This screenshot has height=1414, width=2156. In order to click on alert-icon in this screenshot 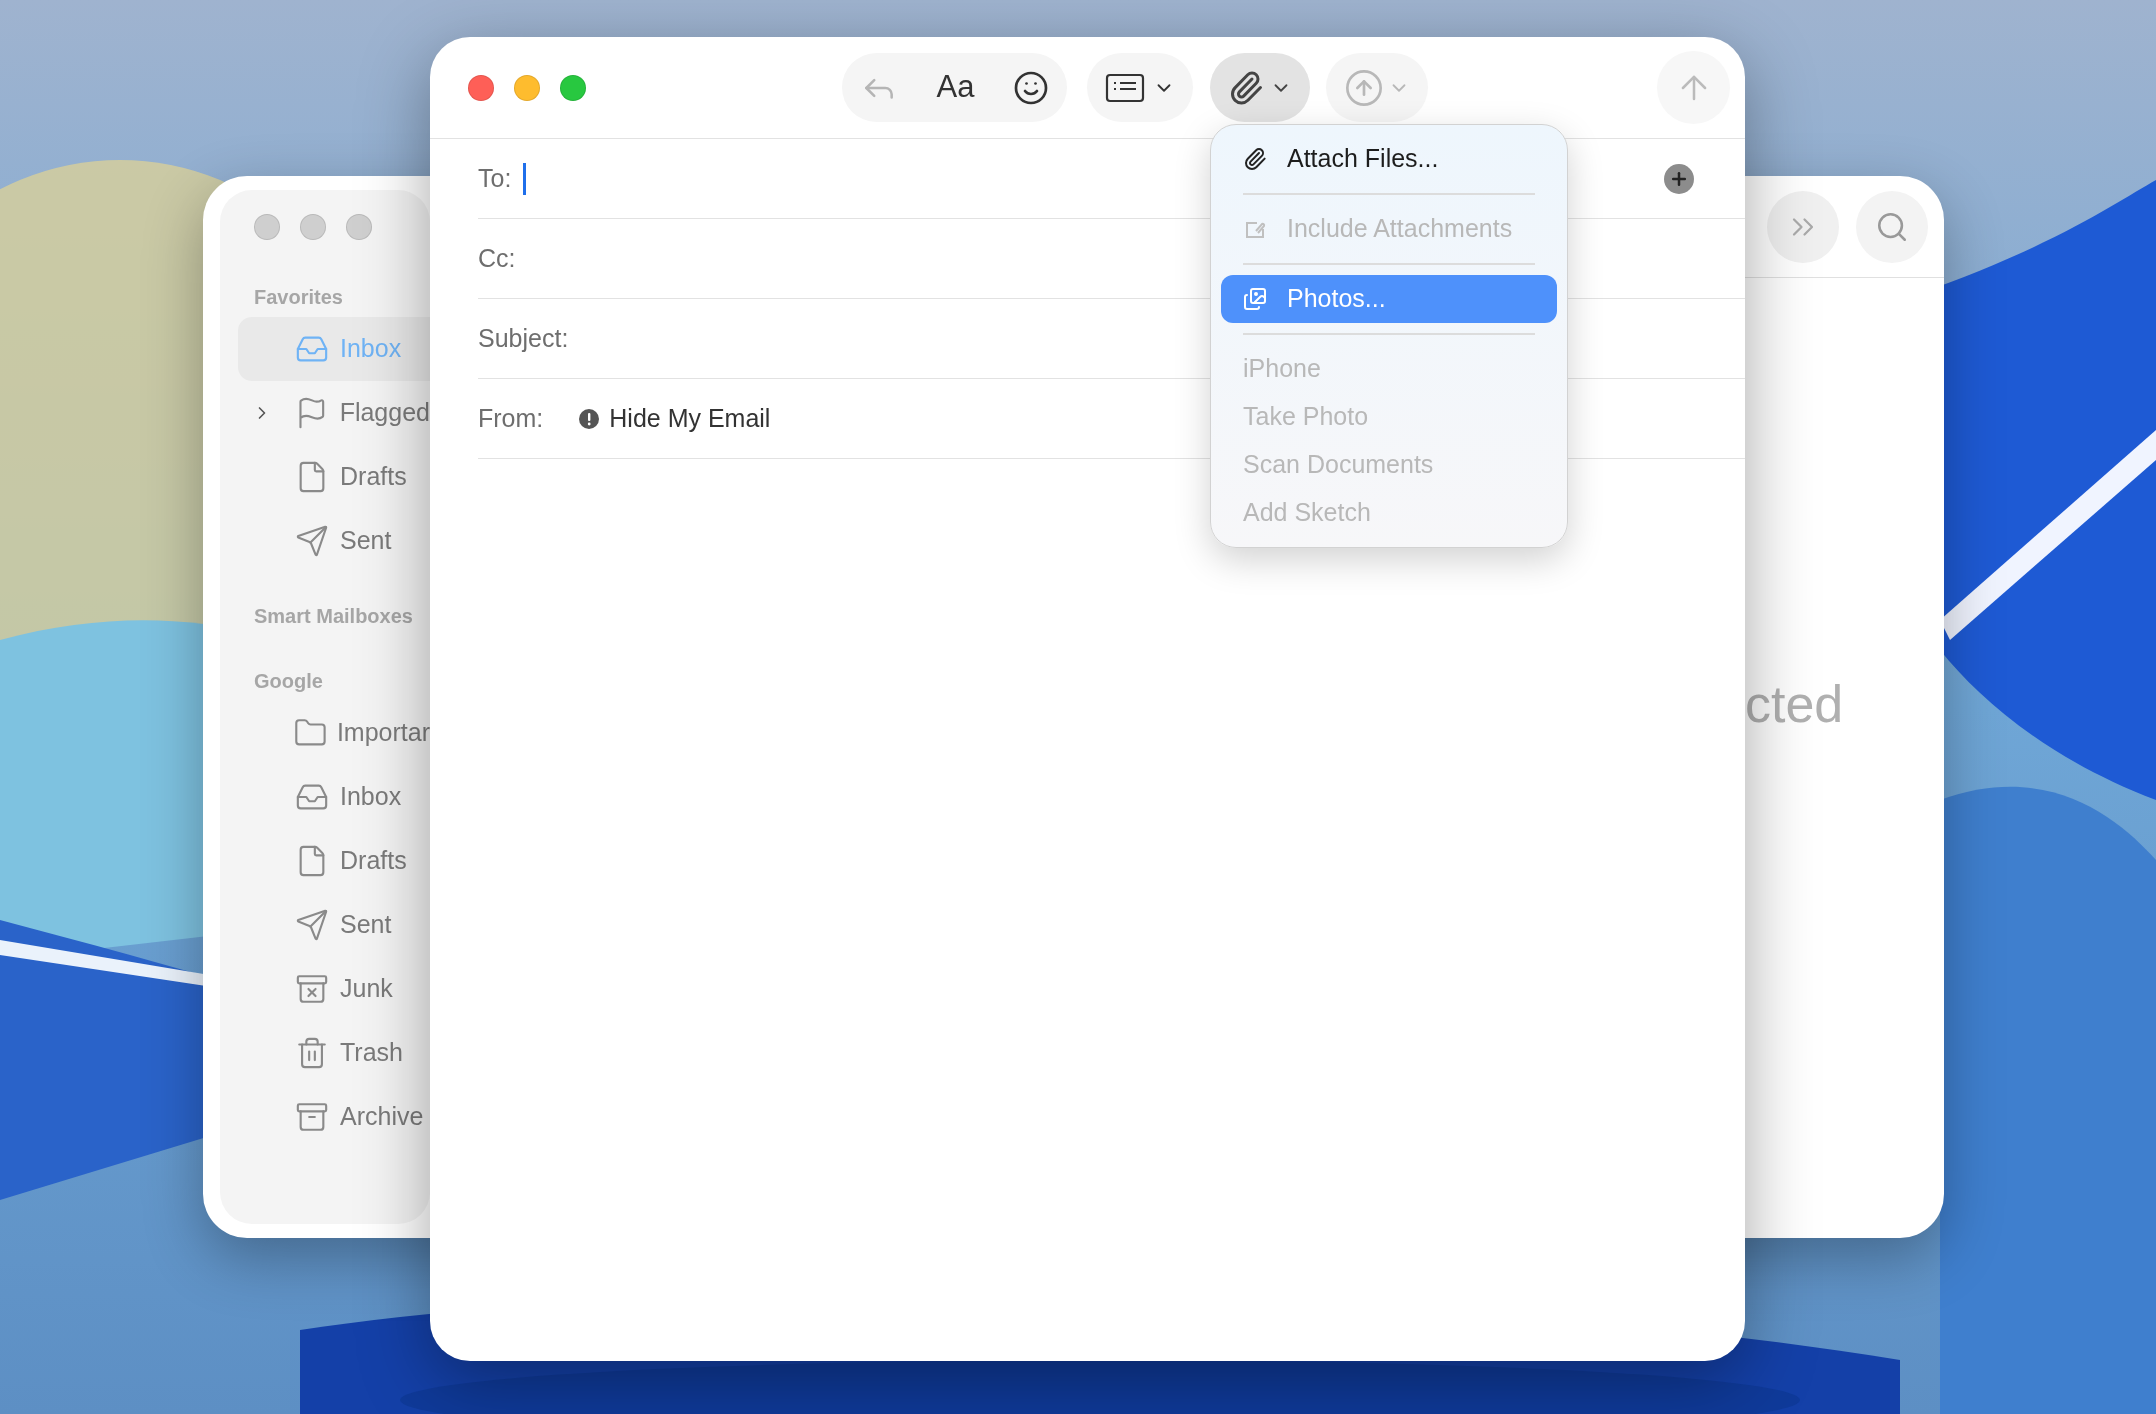, I will do `click(589, 418)`.